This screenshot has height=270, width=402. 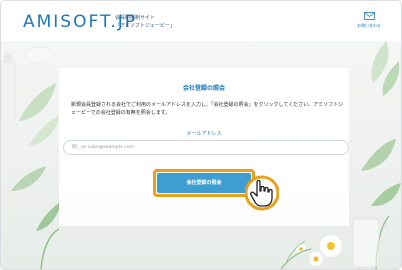 I want to click on tagline-line1: 会員制限制サイト, so click(x=135, y=18).